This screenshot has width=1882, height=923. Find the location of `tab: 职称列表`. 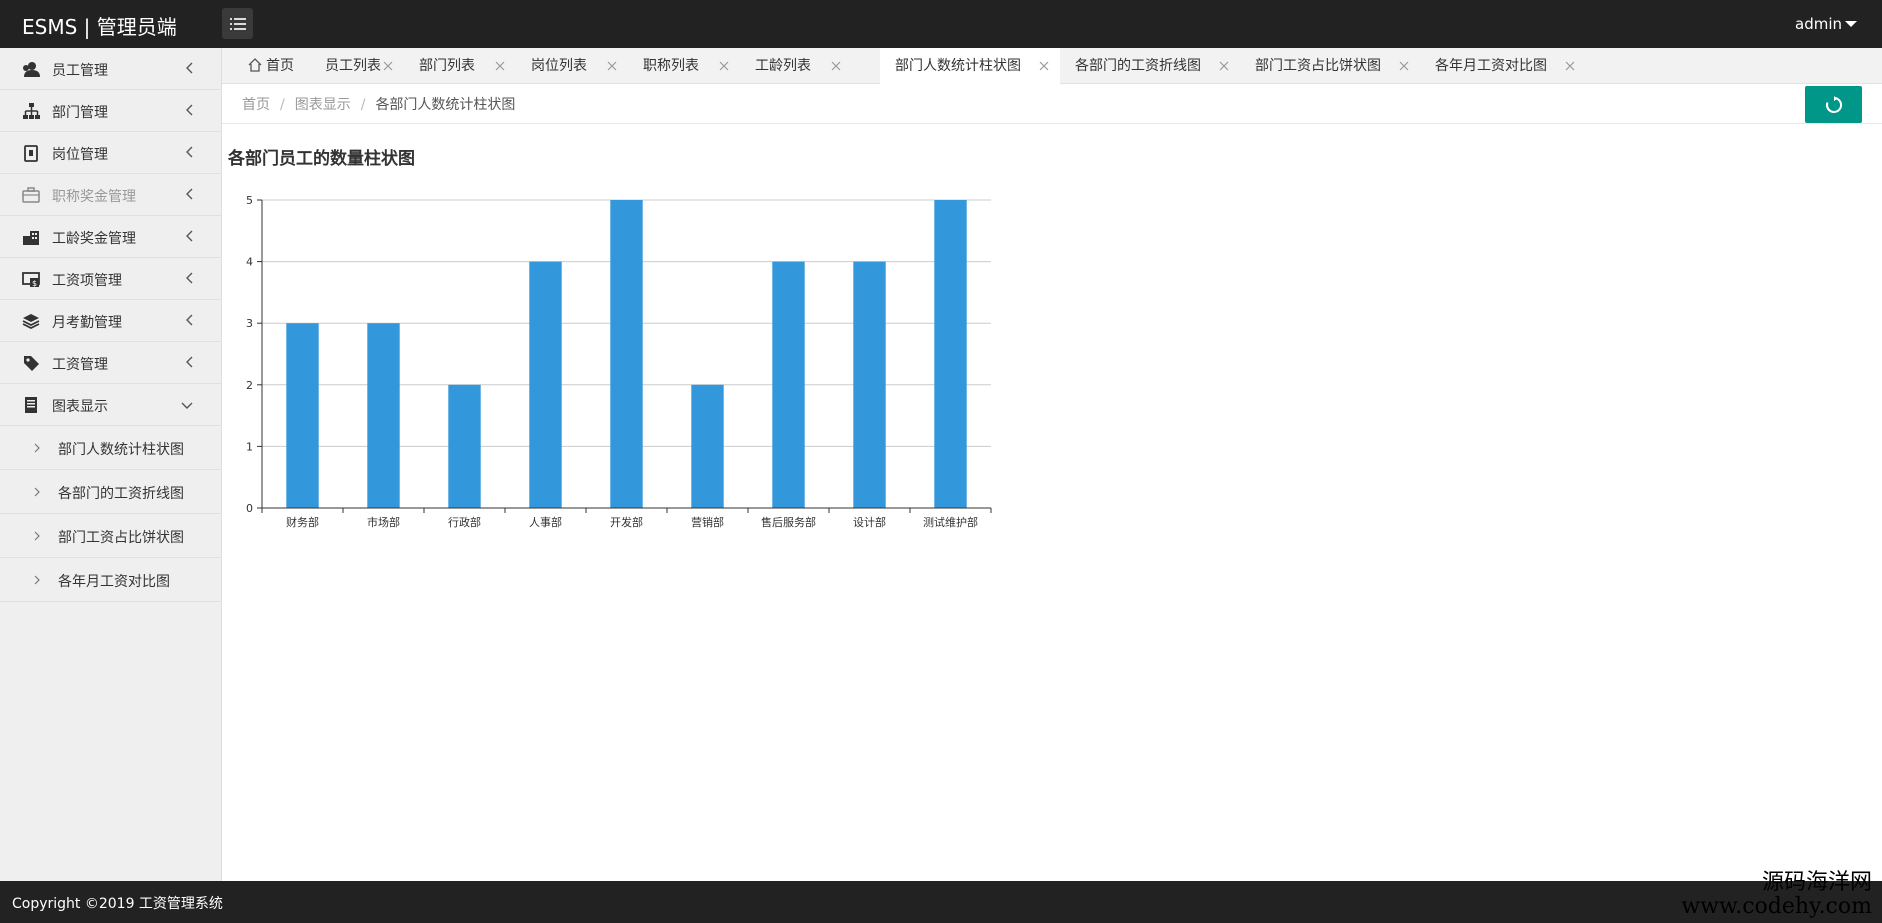

tab: 职称列表 is located at coordinates (684, 66).